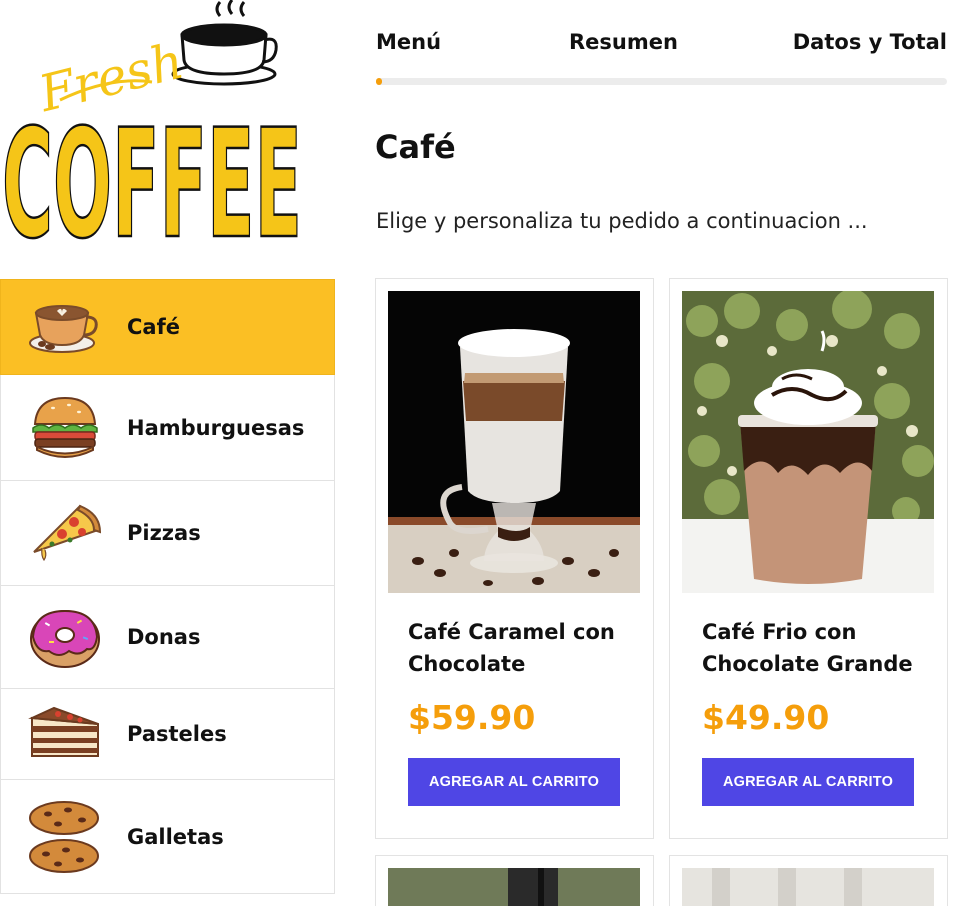  I want to click on sidebar-item-hamburguesas: Hamburguesas, so click(167, 428).